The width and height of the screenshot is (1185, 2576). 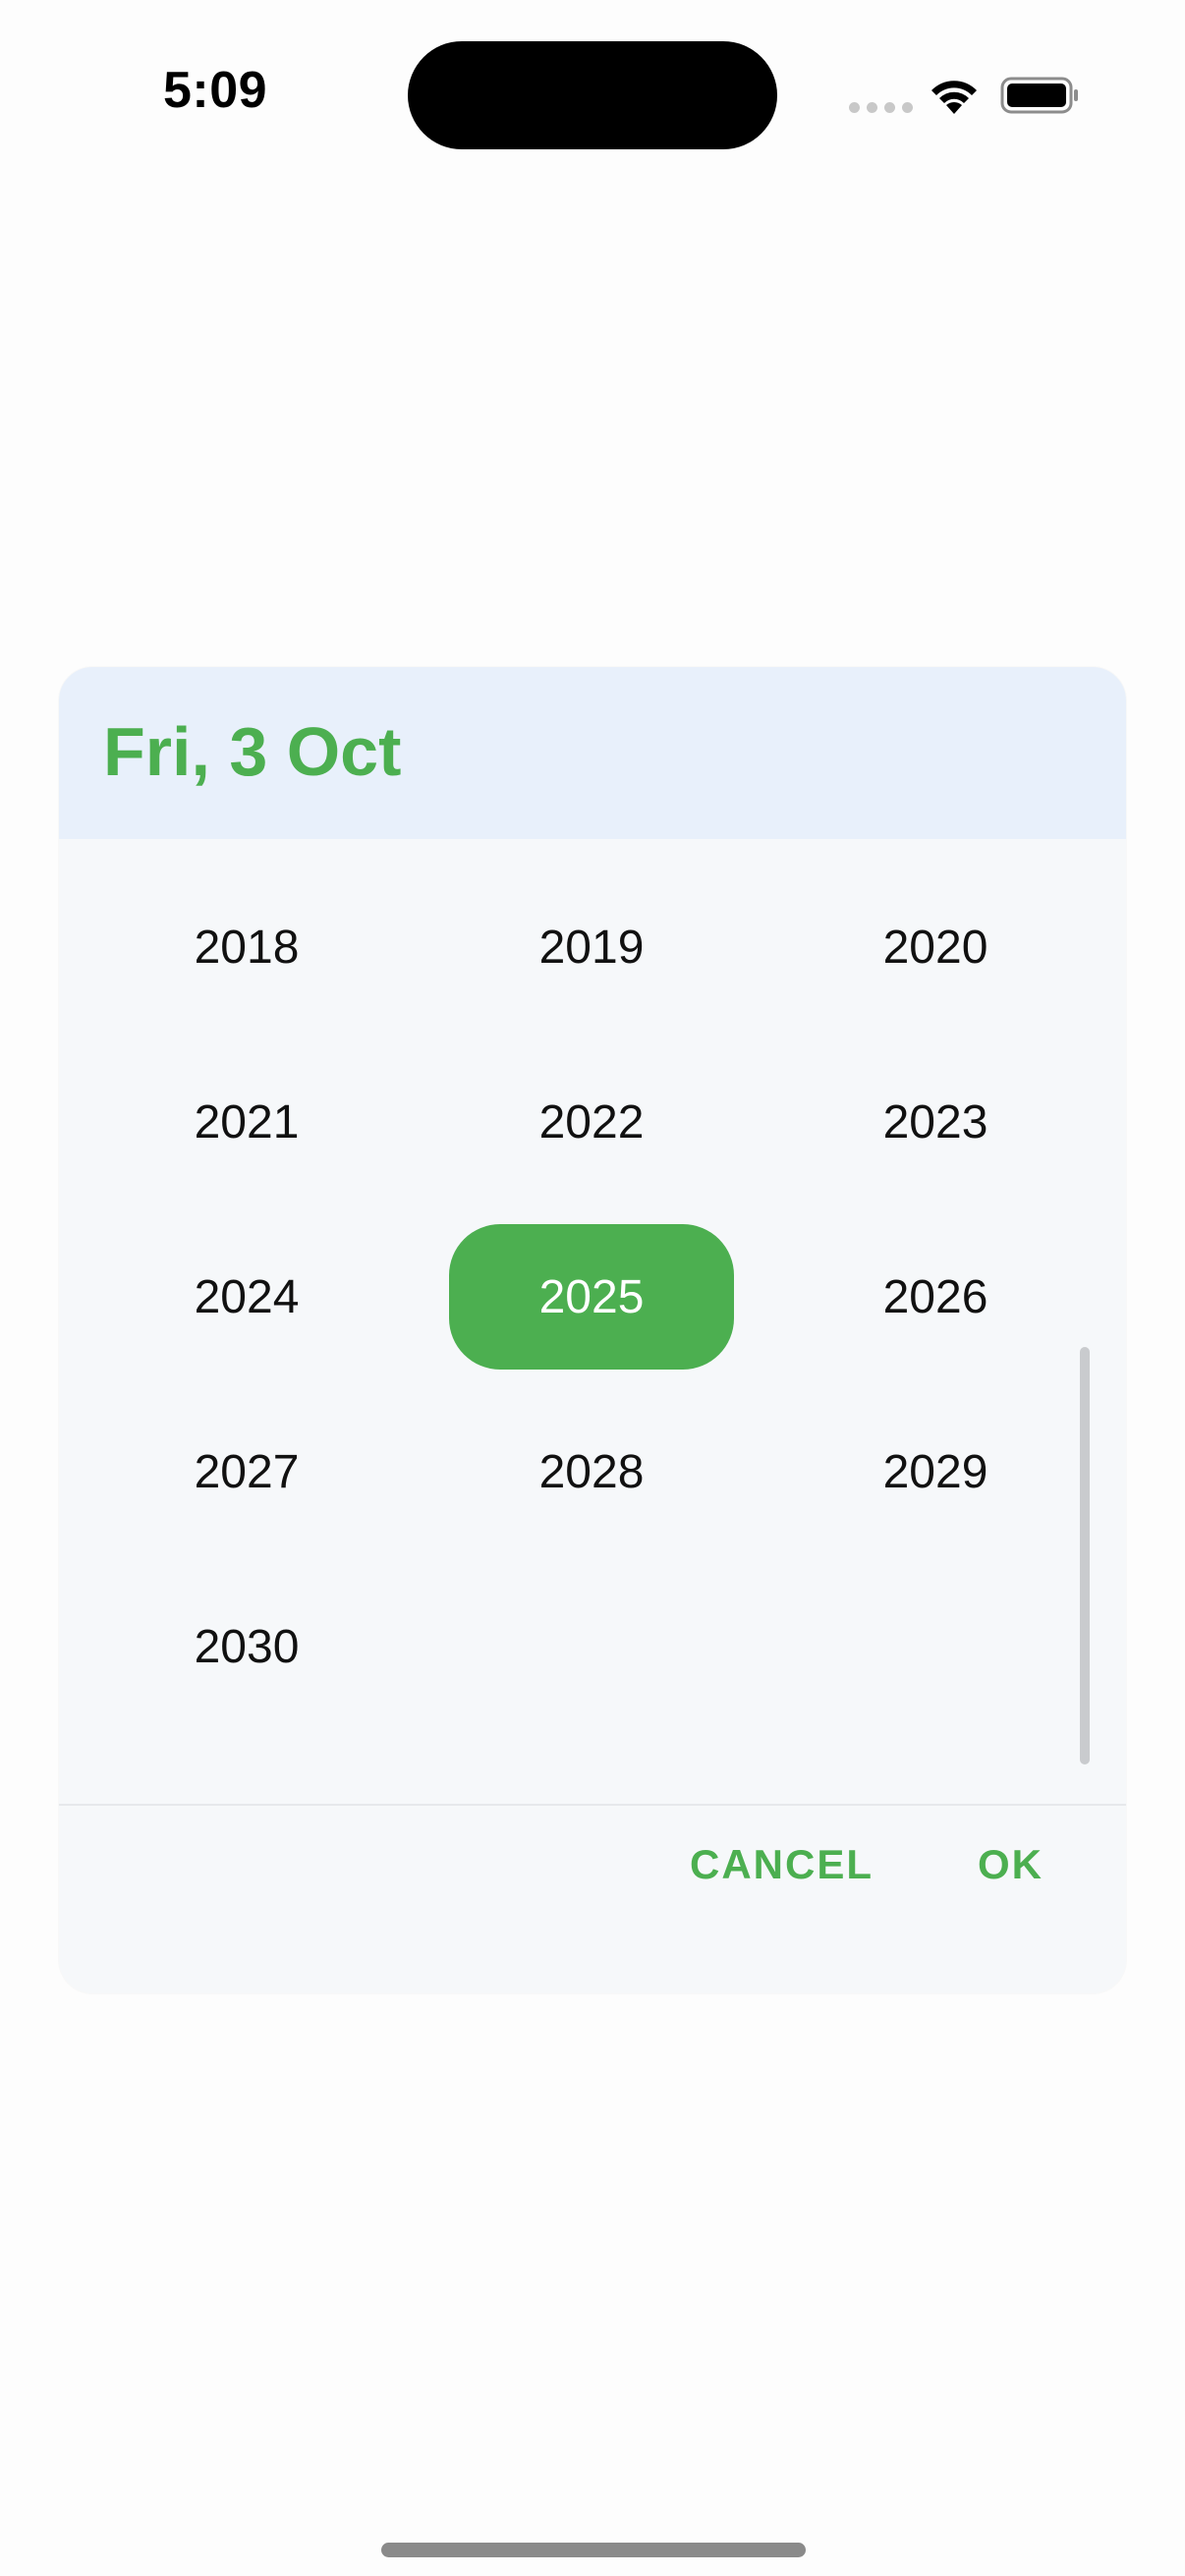 I want to click on year-2024: 2024, so click(x=247, y=1297).